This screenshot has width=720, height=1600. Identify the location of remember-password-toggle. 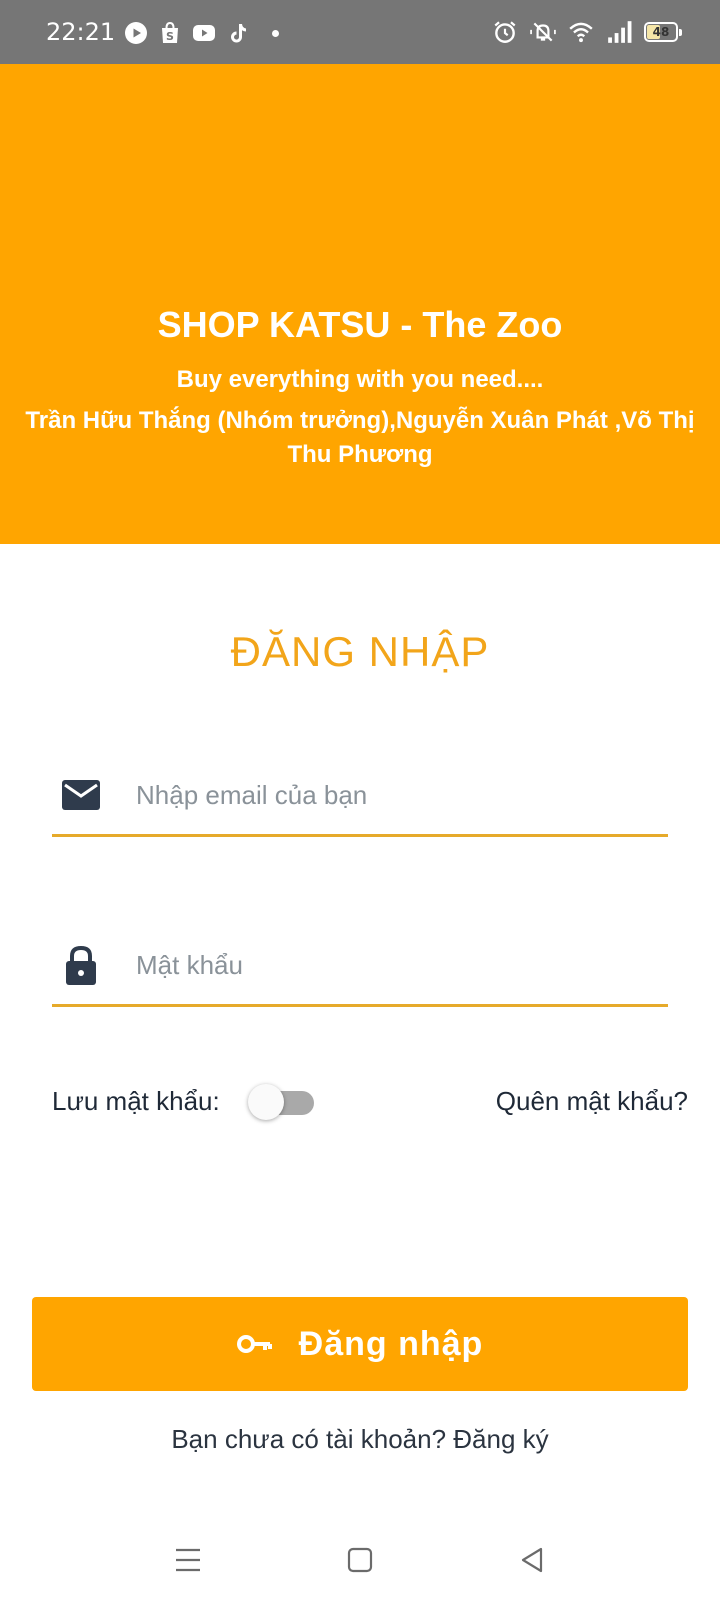
(281, 1102).